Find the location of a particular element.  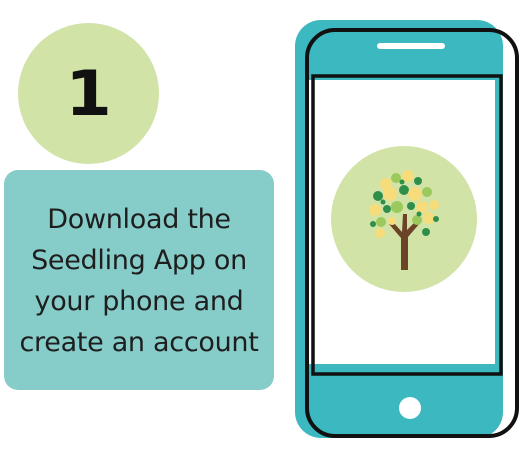

step-number-badge: 1 is located at coordinates (88, 93).